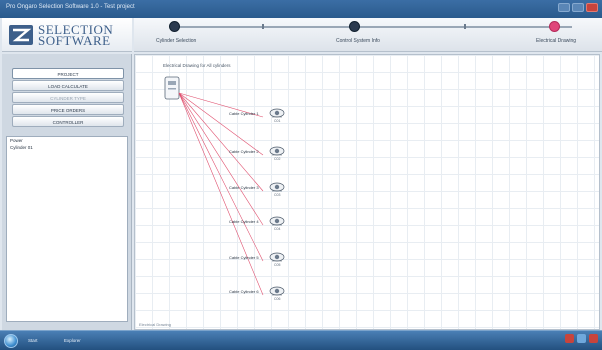 This screenshot has width=602, height=350. What do you see at coordinates (172, 88) in the screenshot?
I see `device-icon` at bounding box center [172, 88].